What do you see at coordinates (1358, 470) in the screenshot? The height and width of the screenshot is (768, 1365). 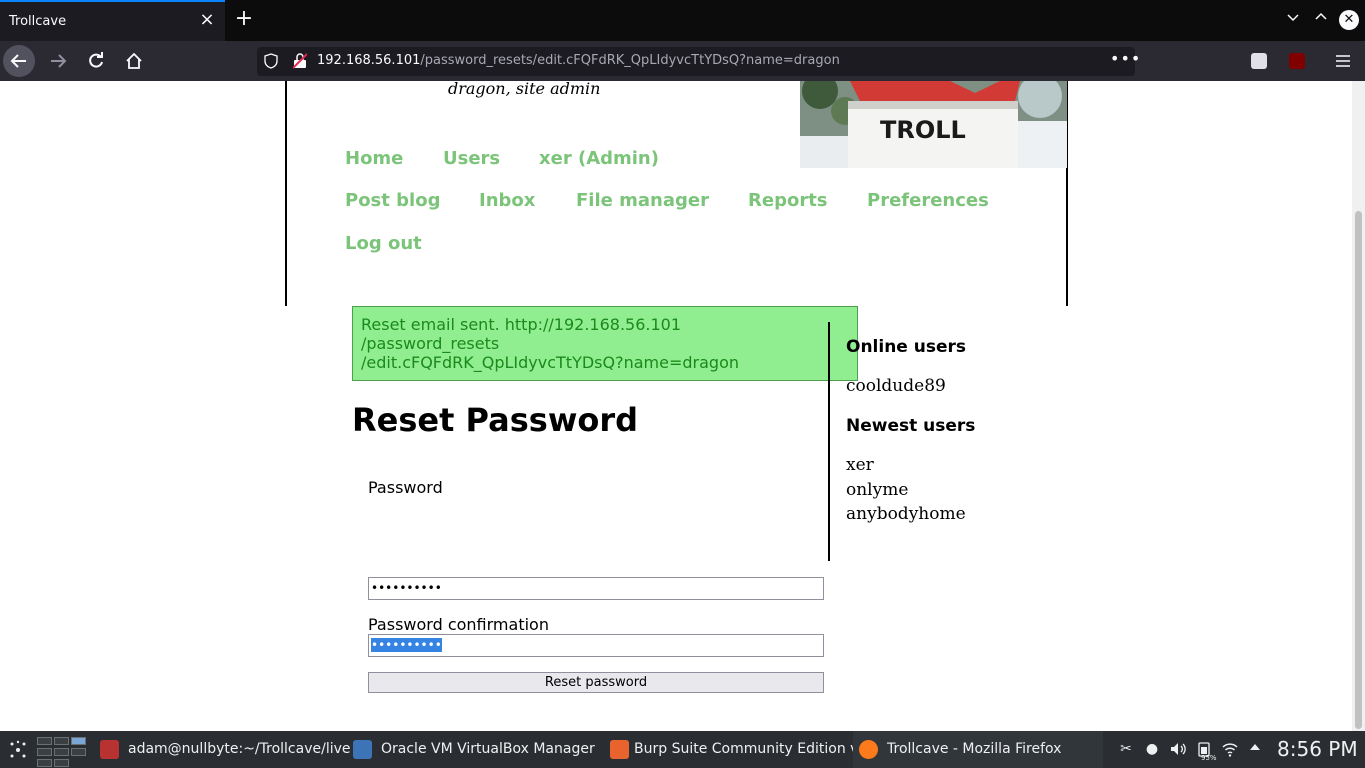 I see `scrollbar-thumb` at bounding box center [1358, 470].